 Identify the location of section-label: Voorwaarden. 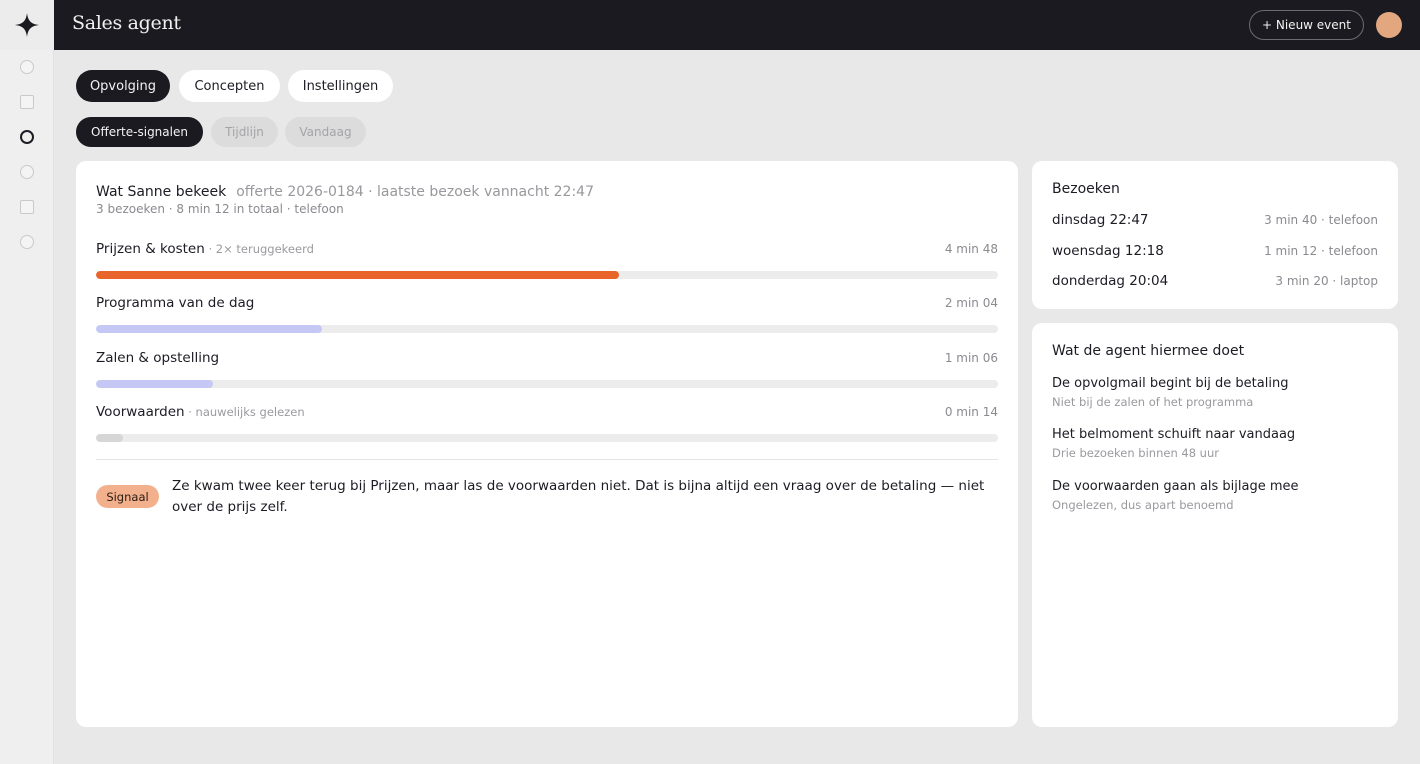
(140, 412).